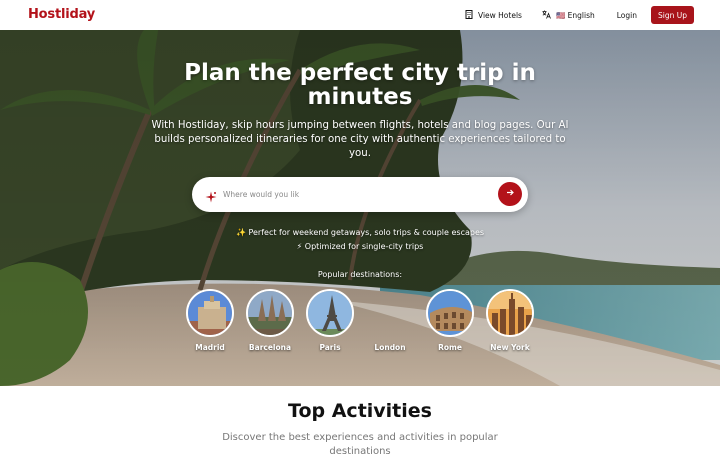 This screenshot has width=720, height=459. What do you see at coordinates (360, 274) in the screenshot?
I see `popular-destinations-label: Popular destinations:` at bounding box center [360, 274].